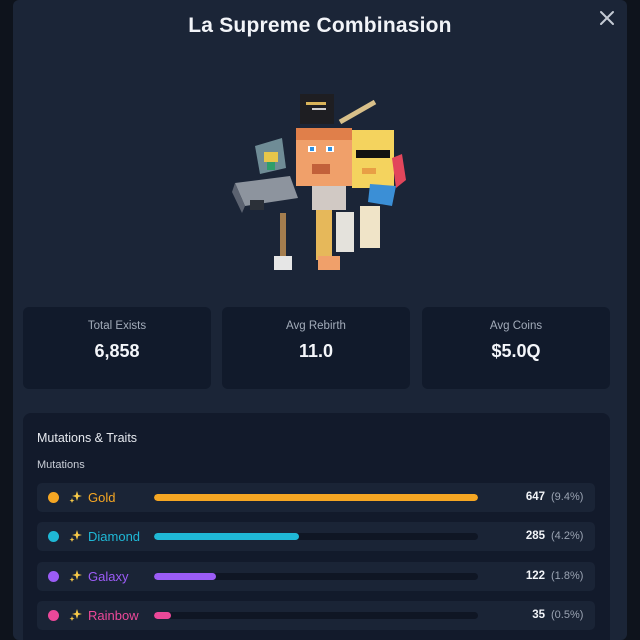 The width and height of the screenshot is (640, 640). What do you see at coordinates (320, 188) in the screenshot?
I see `character-image` at bounding box center [320, 188].